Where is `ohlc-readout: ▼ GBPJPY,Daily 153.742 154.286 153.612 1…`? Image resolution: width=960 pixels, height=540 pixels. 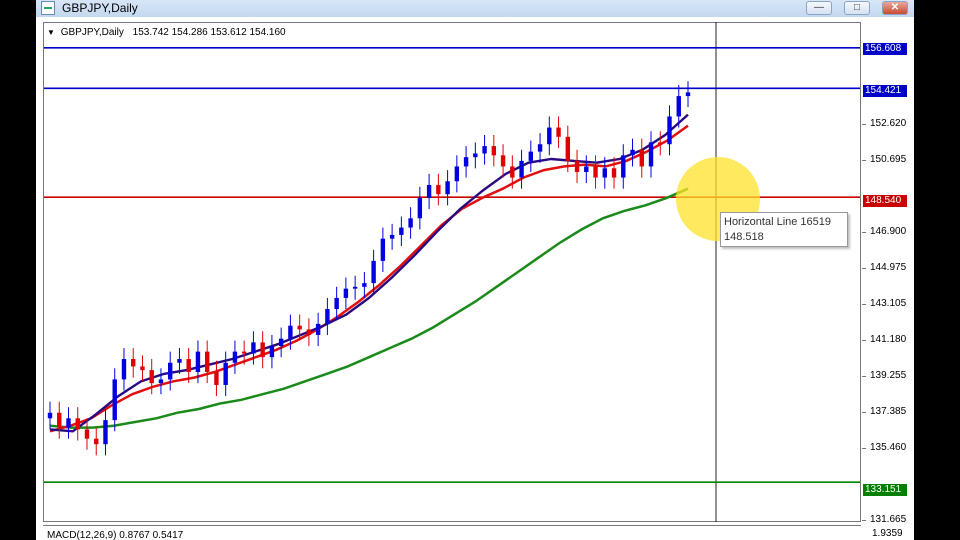 ohlc-readout: ▼ GBPJPY,Daily 153.742 154.286 153.612 1… is located at coordinates (166, 32).